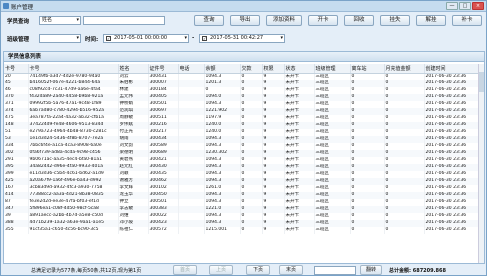 The width and height of the screenshot is (487, 276). Describe the element at coordinates (163, 140) in the screenshot. I see `table-cell: 300434` at that location.